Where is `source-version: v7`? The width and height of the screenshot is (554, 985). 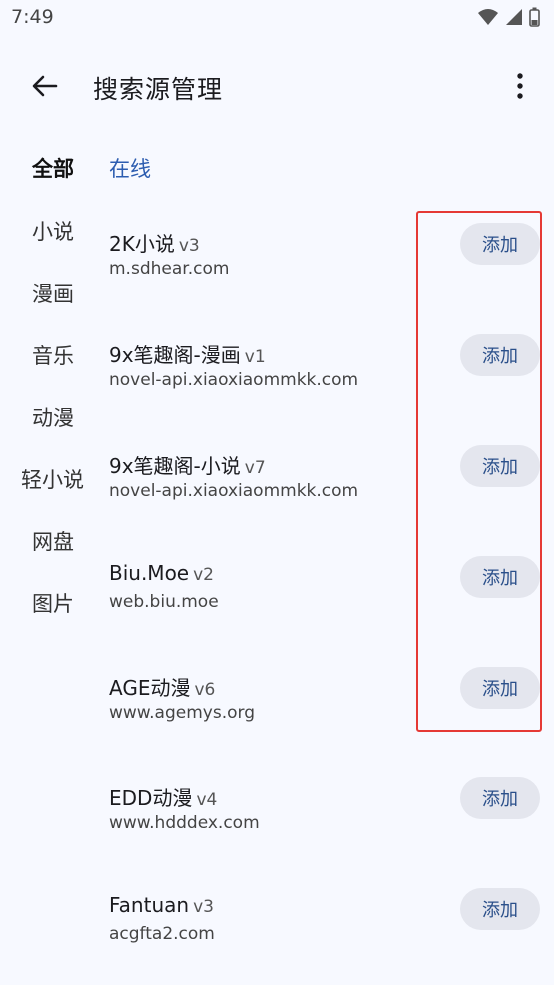 source-version: v7 is located at coordinates (255, 468).